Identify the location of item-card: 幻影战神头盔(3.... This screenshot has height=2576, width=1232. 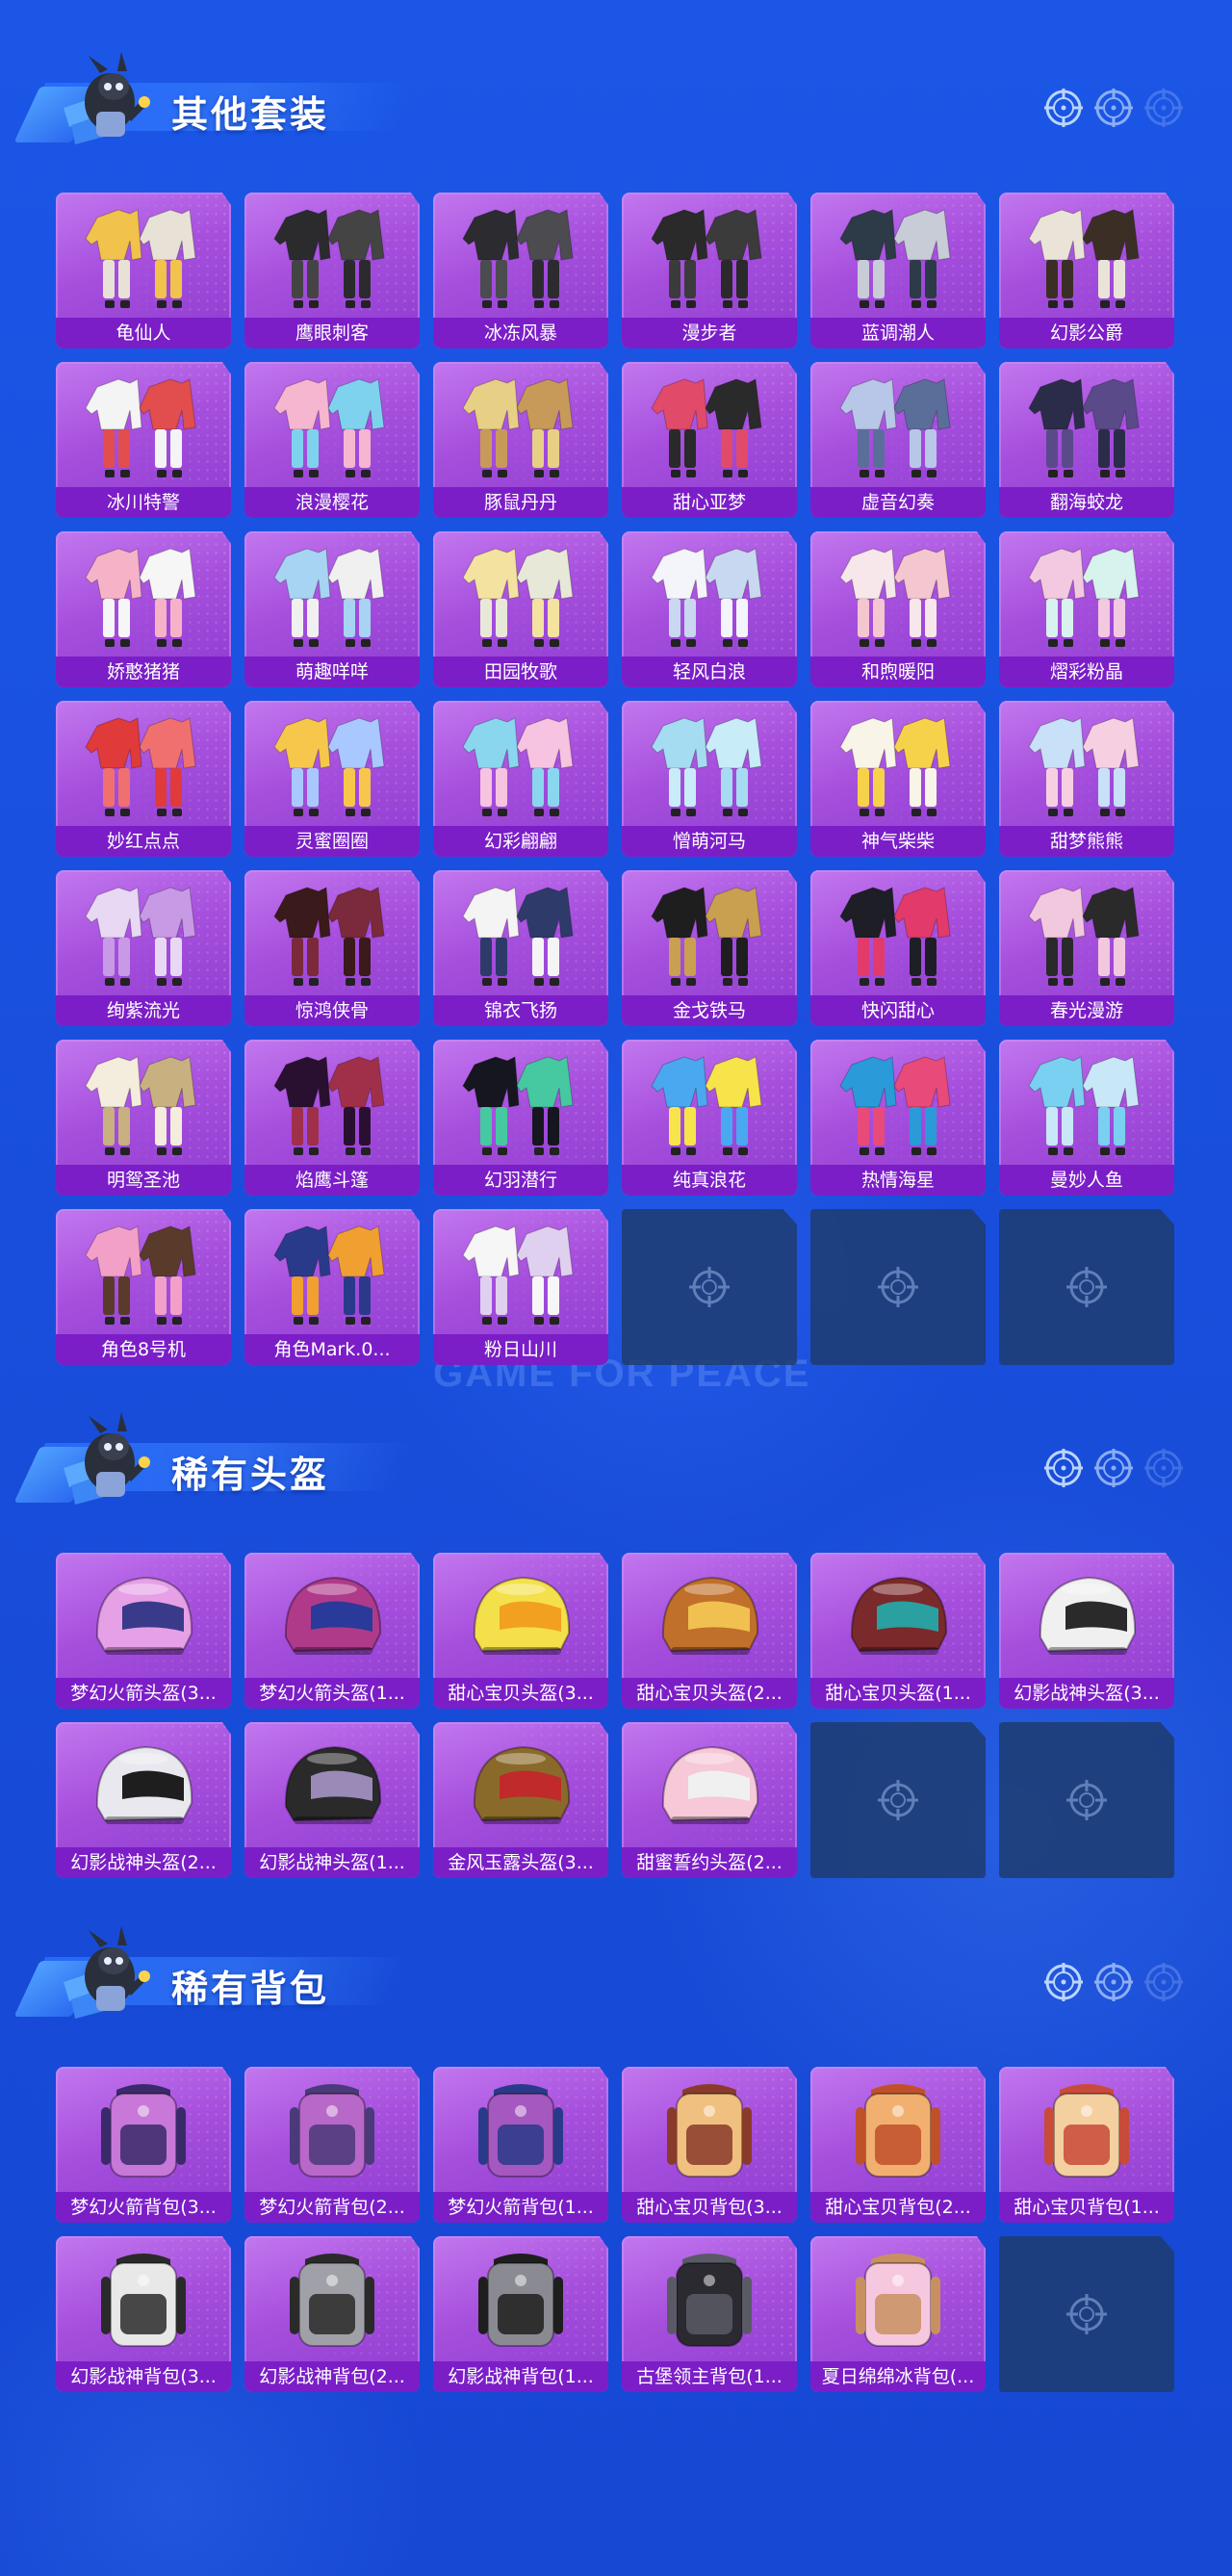
(1086, 1631).